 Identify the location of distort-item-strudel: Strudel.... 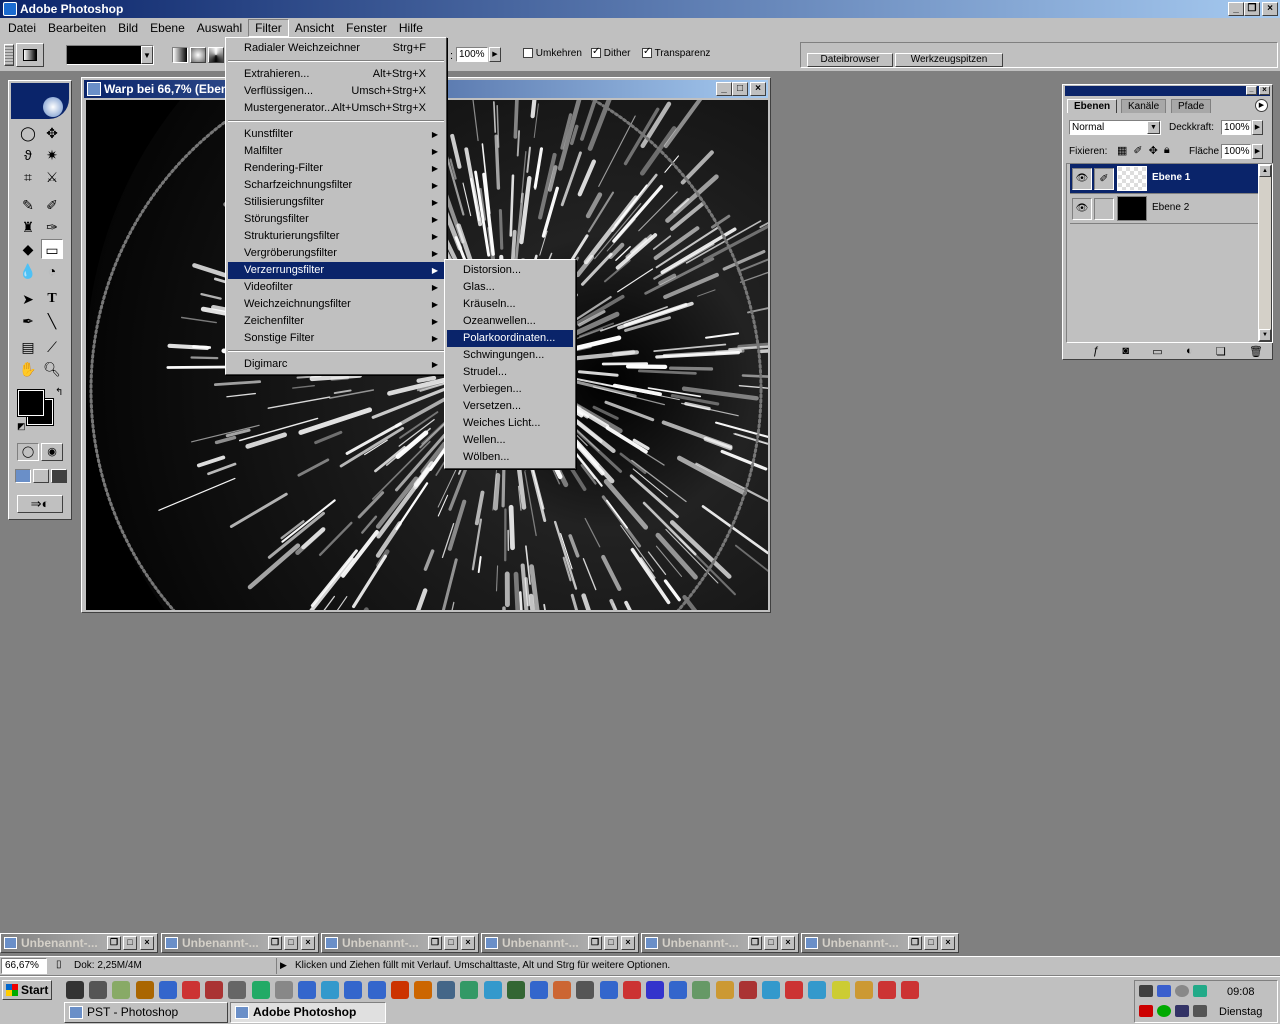
(510, 372).